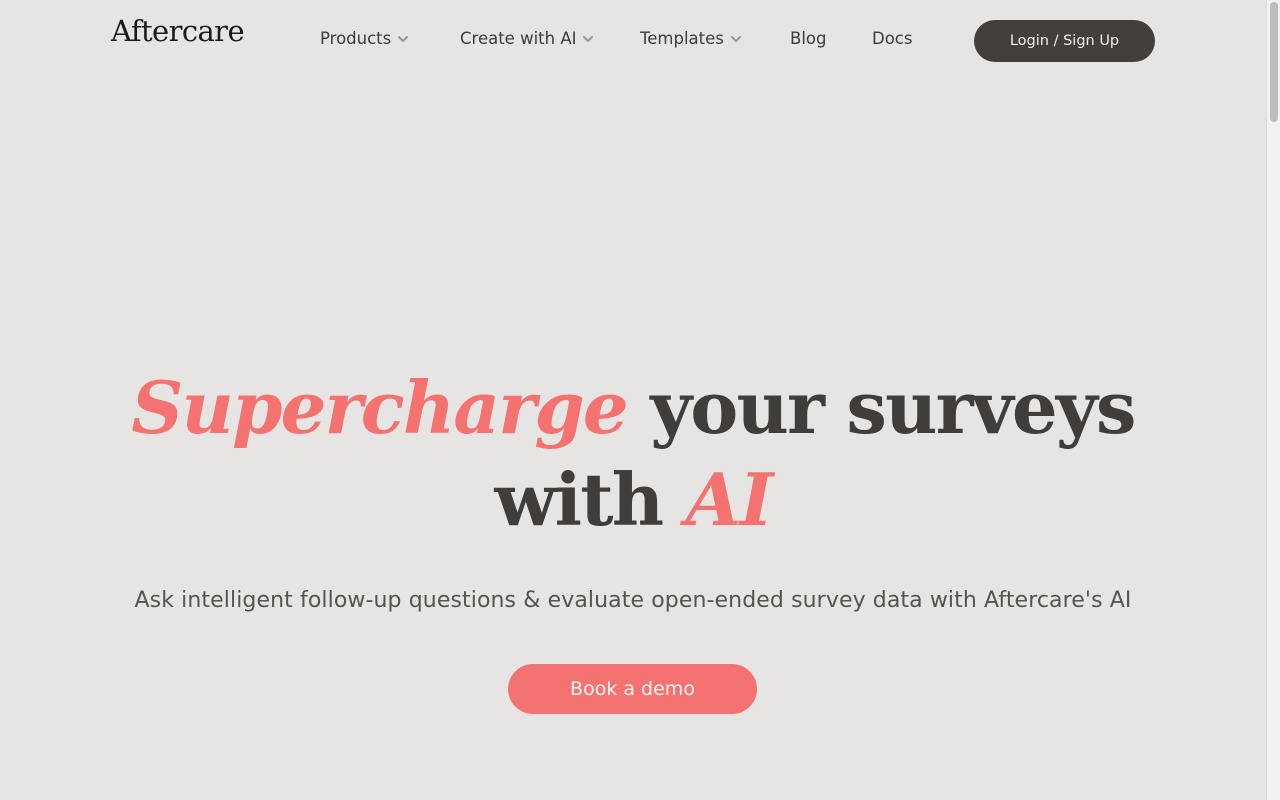  Describe the element at coordinates (1273, 400) in the screenshot. I see `page-scrollbar` at that location.